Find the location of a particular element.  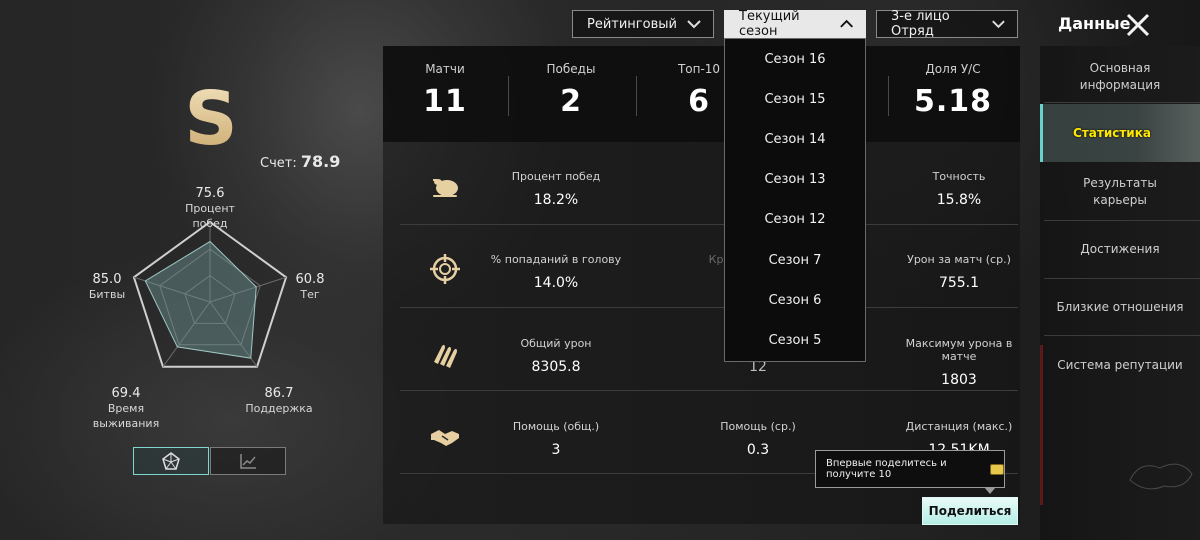

summary-kd-value: 5.18 is located at coordinates (953, 101).